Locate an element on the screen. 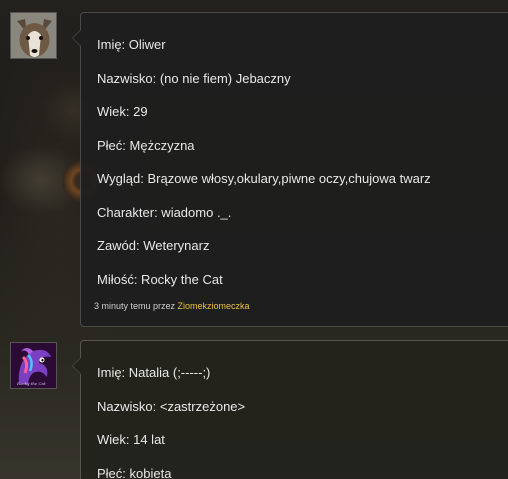 The width and height of the screenshot is (508, 479). post-line: Płeć: kobieta is located at coordinates (134, 472).